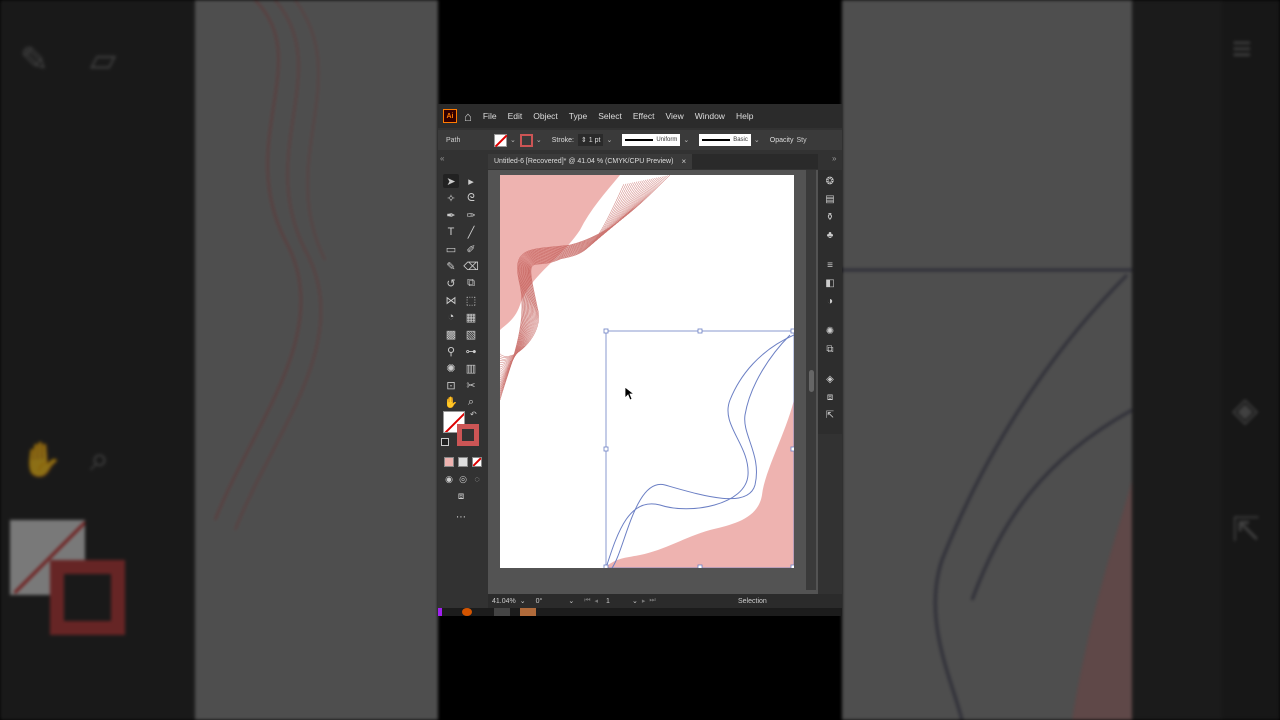  What do you see at coordinates (461, 496) in the screenshot?
I see `screen-mode-icon: ⧈` at bounding box center [461, 496].